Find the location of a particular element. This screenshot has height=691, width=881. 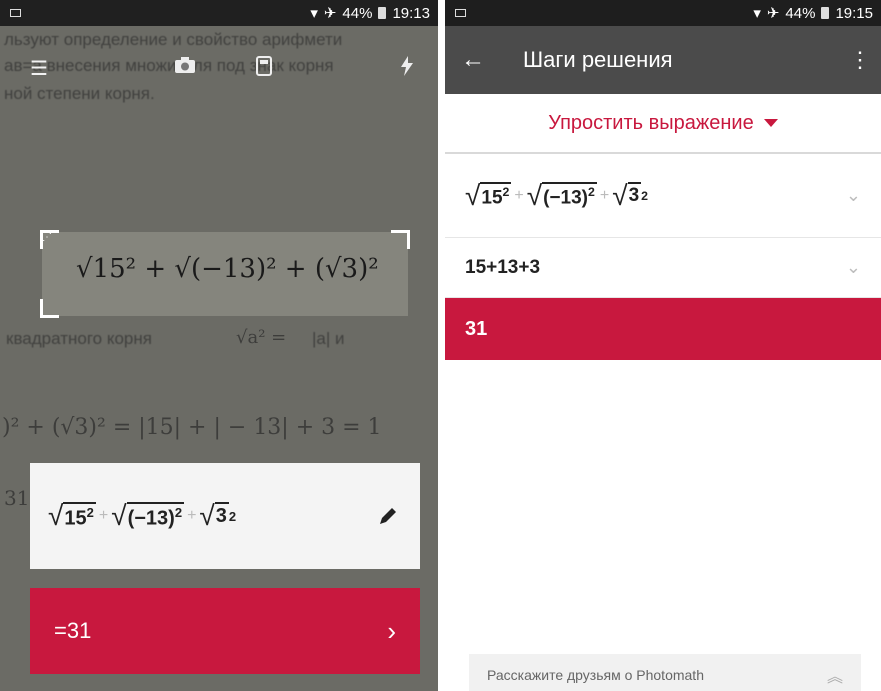

clock: 19:13 is located at coordinates (411, 13).